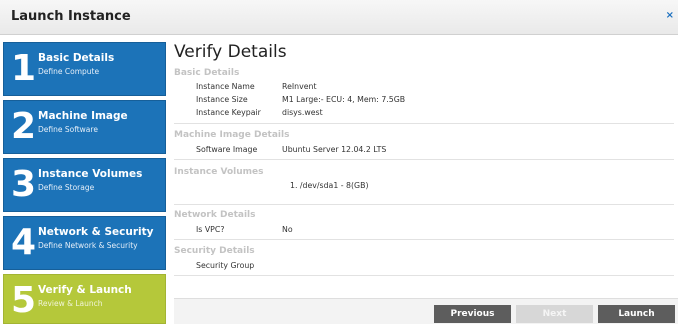 This screenshot has width=678, height=325. Describe the element at coordinates (90, 174) in the screenshot. I see `step-label: Instance Volumes` at that location.